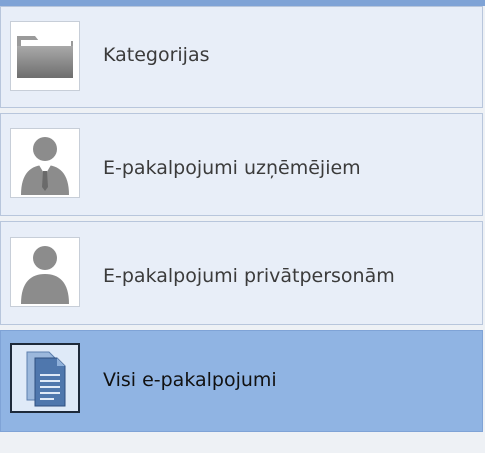 This screenshot has width=485, height=453. What do you see at coordinates (156, 55) in the screenshot?
I see `menu-item-label: Kategorijas` at bounding box center [156, 55].